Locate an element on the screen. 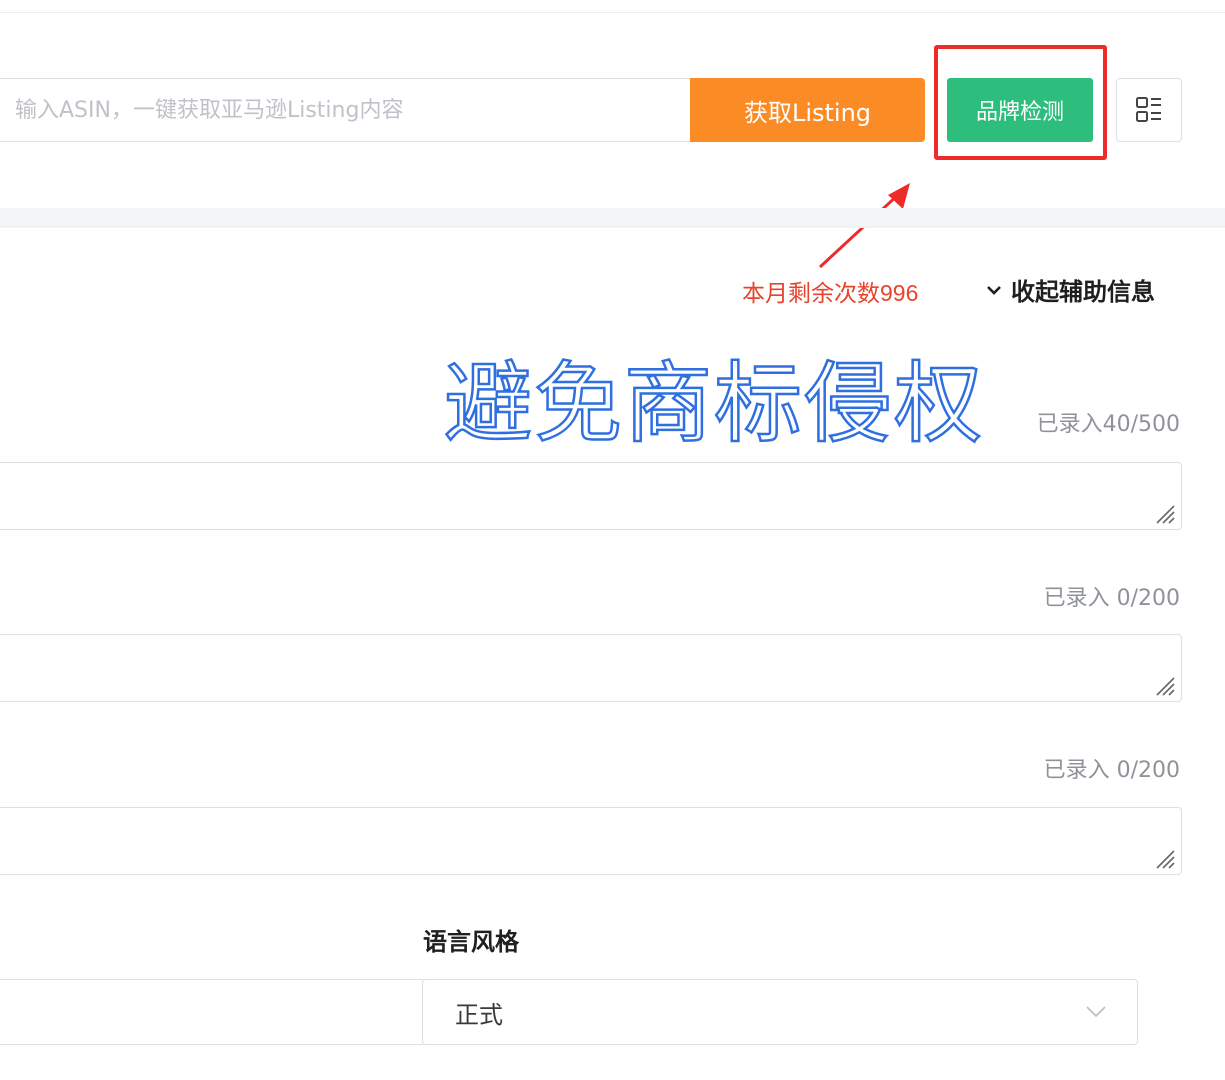 Image resolution: width=1225 pixels, height=1080 pixels. remaining-count-text: 本月剩余次数996 is located at coordinates (830, 291).